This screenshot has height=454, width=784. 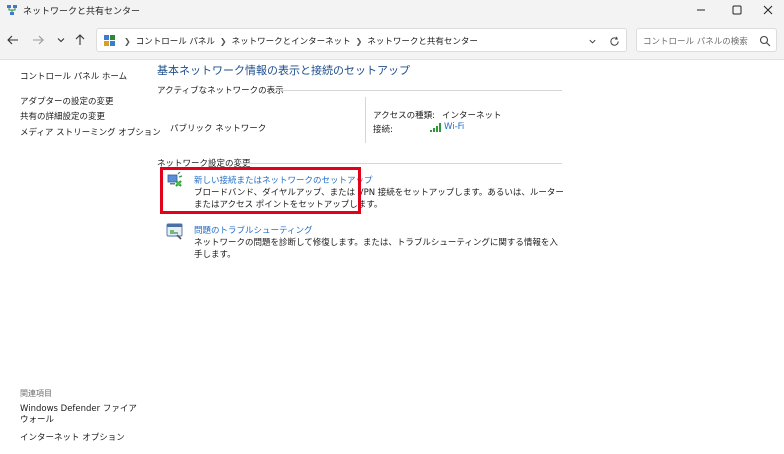 I want to click on close-button, so click(x=768, y=10).